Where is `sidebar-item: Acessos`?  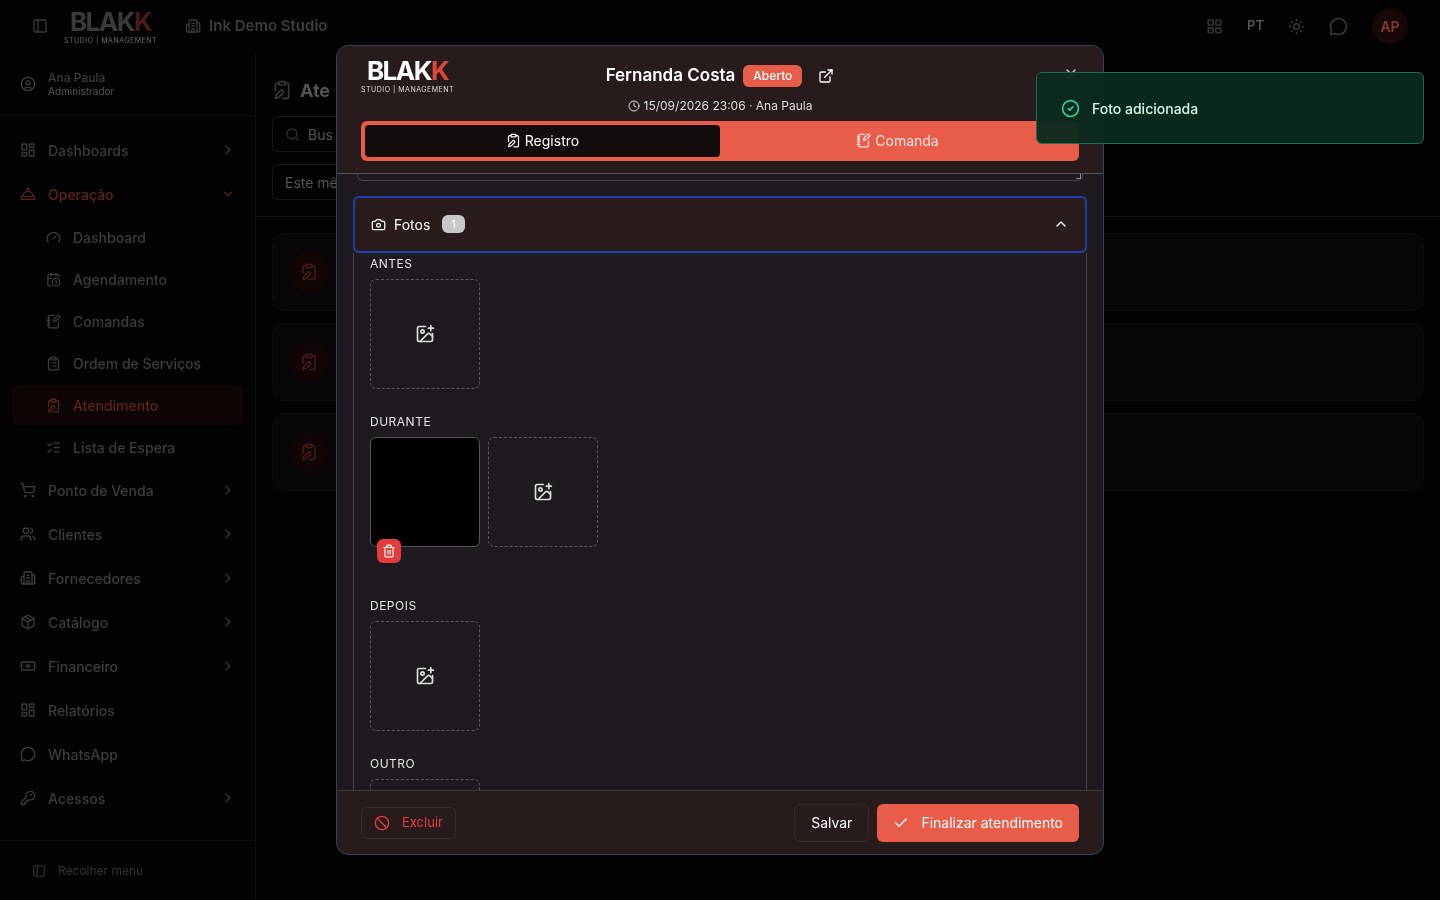
sidebar-item: Acessos is located at coordinates (127, 798).